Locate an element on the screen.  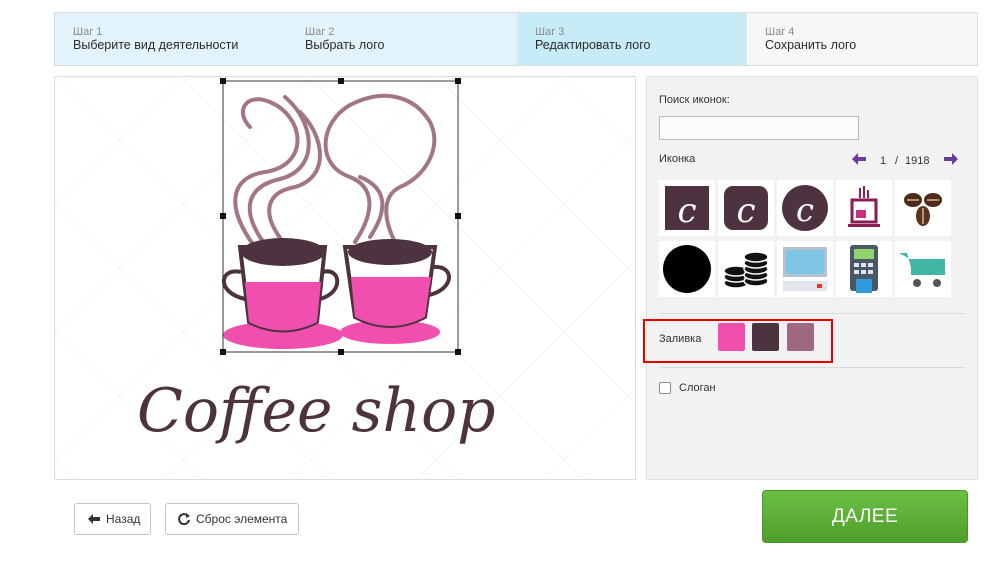
icon-label: Иконка is located at coordinates (677, 159).